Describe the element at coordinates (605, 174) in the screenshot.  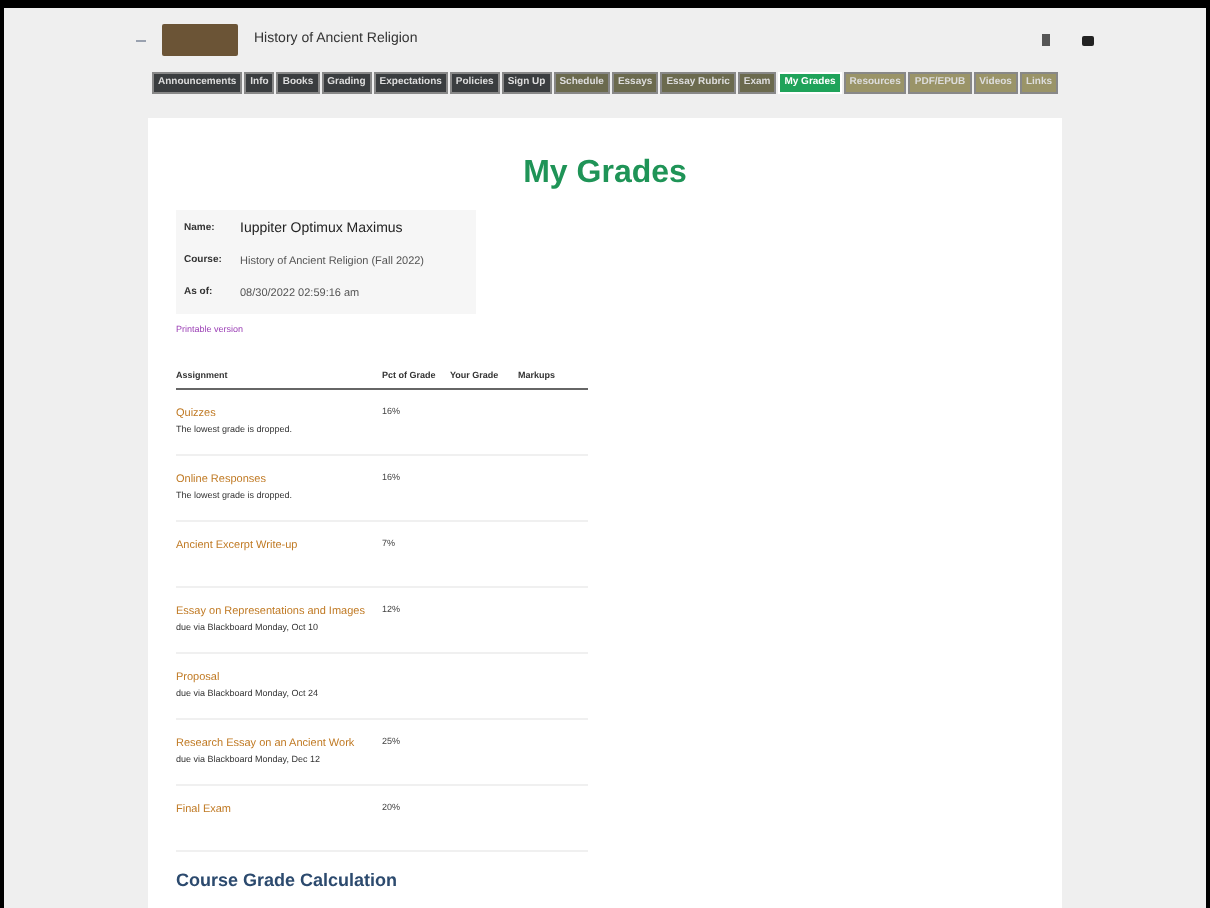
I see `page-title: My Grades` at that location.